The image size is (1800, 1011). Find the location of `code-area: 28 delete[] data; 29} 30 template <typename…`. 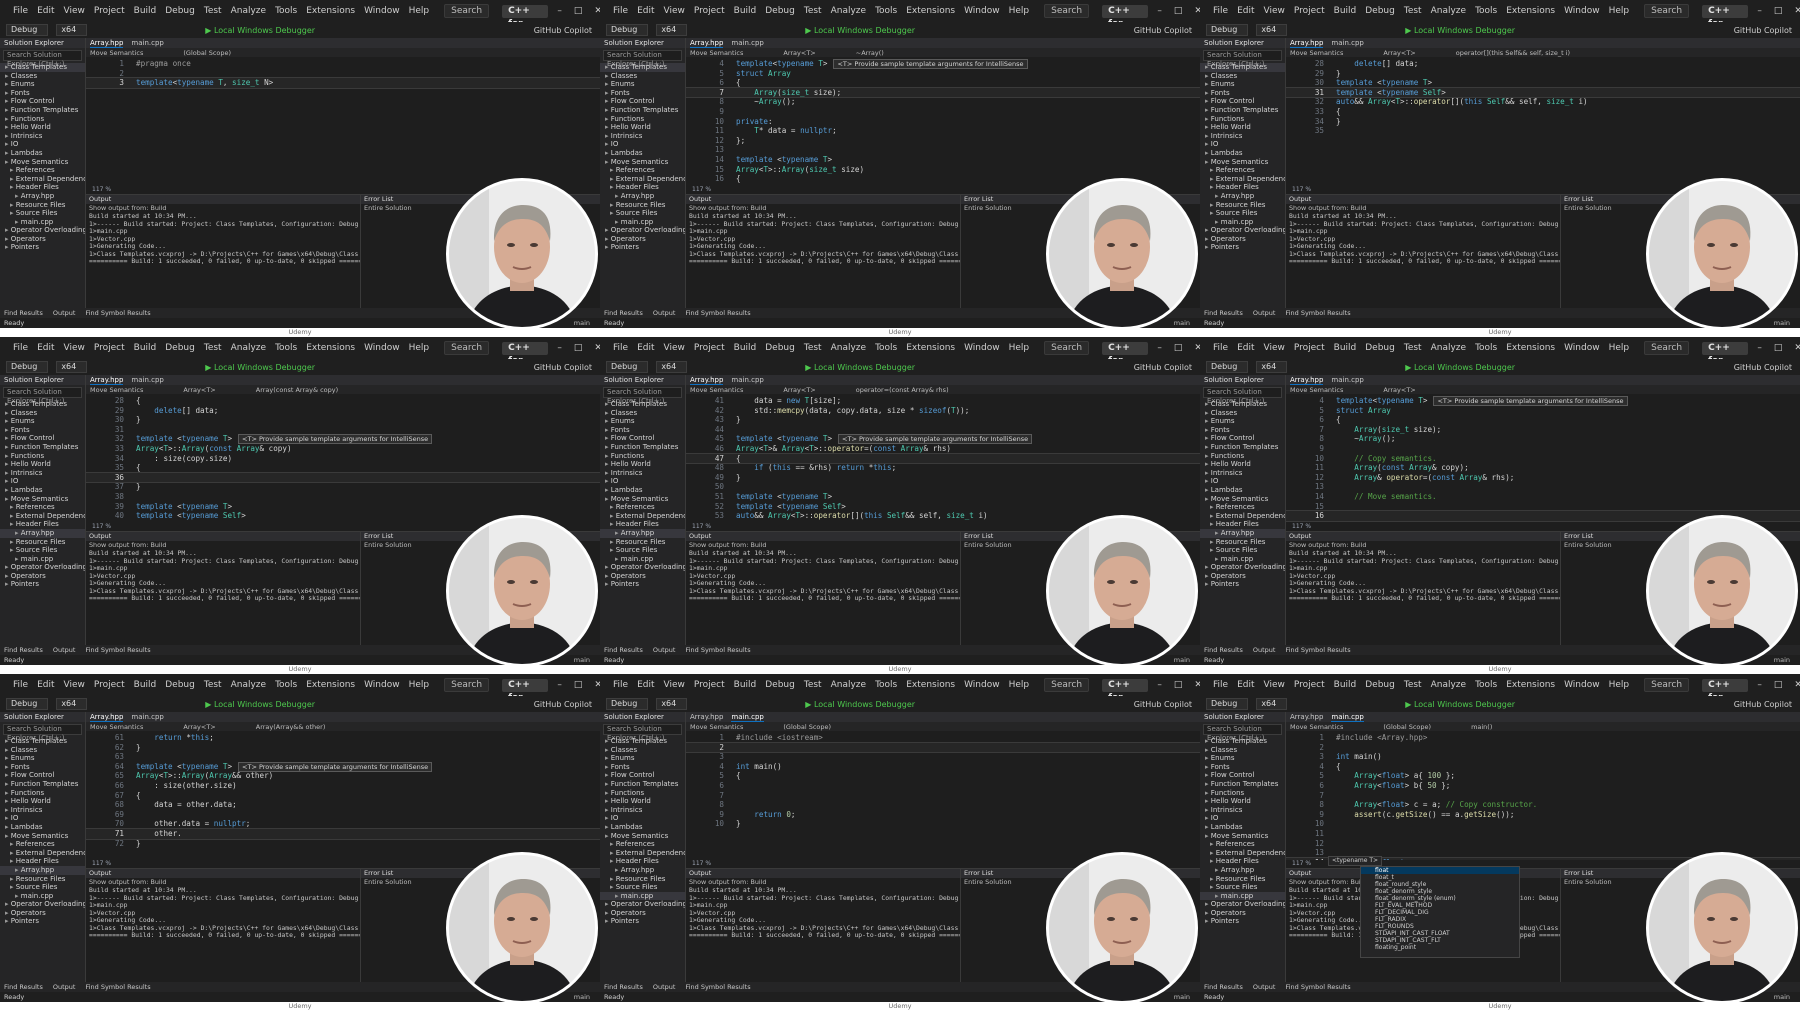

code-area: 28 delete[] data; 29} 30 template <typename… is located at coordinates (1542, 96).